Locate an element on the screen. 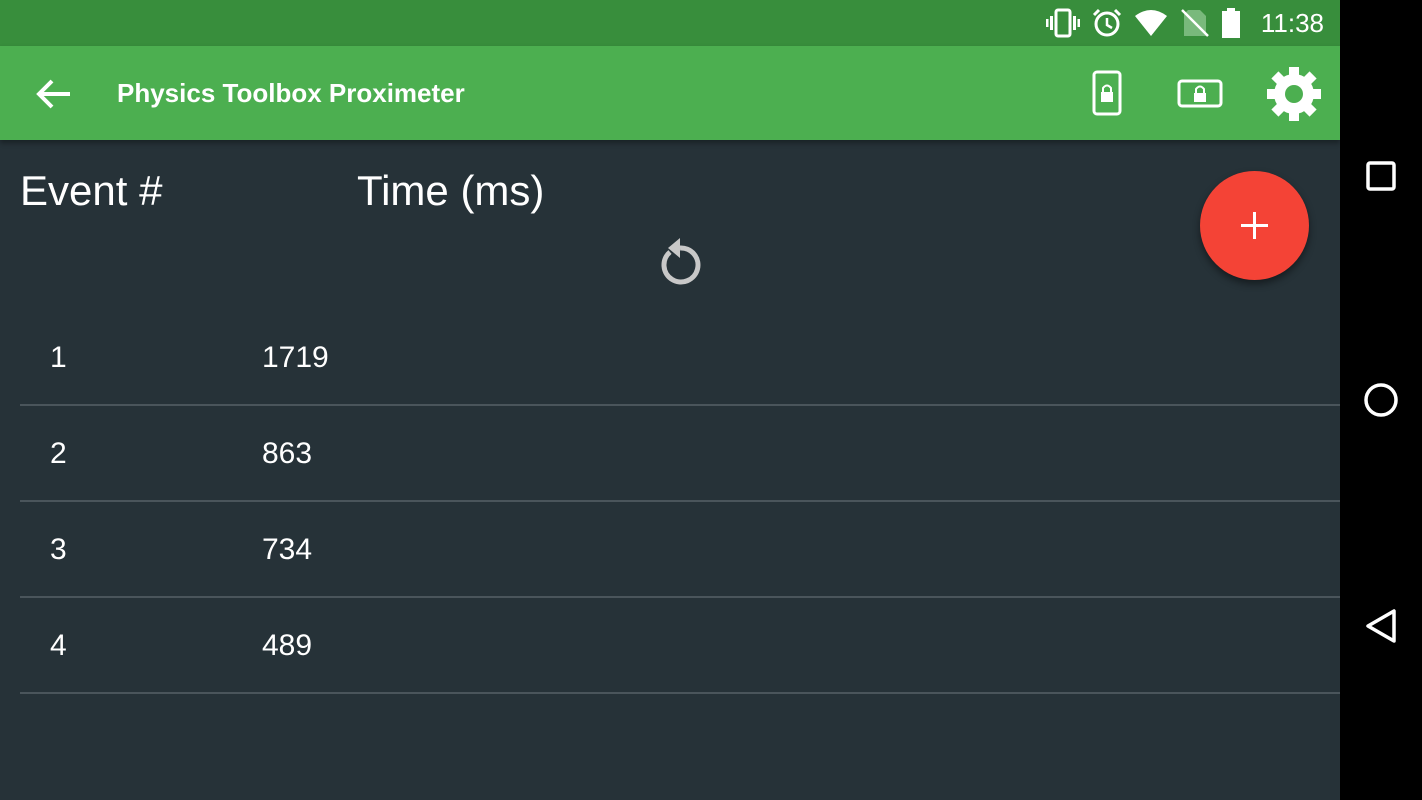  home-button is located at coordinates (1381, 400).